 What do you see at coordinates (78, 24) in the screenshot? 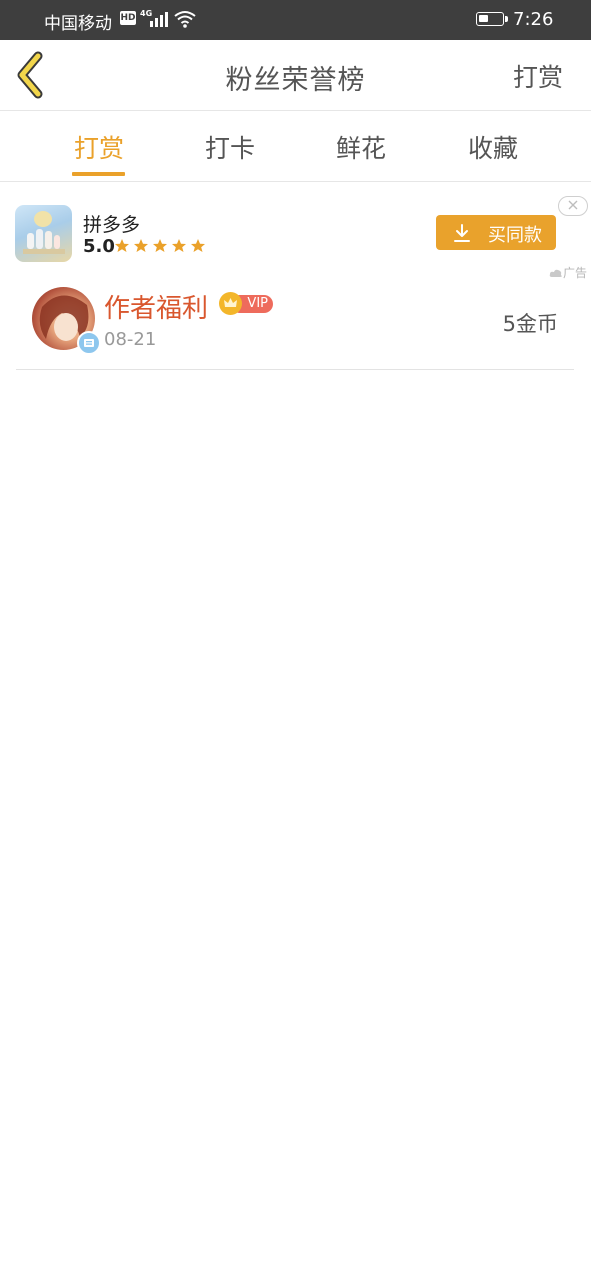
I see `carrier-label: 中国移动` at bounding box center [78, 24].